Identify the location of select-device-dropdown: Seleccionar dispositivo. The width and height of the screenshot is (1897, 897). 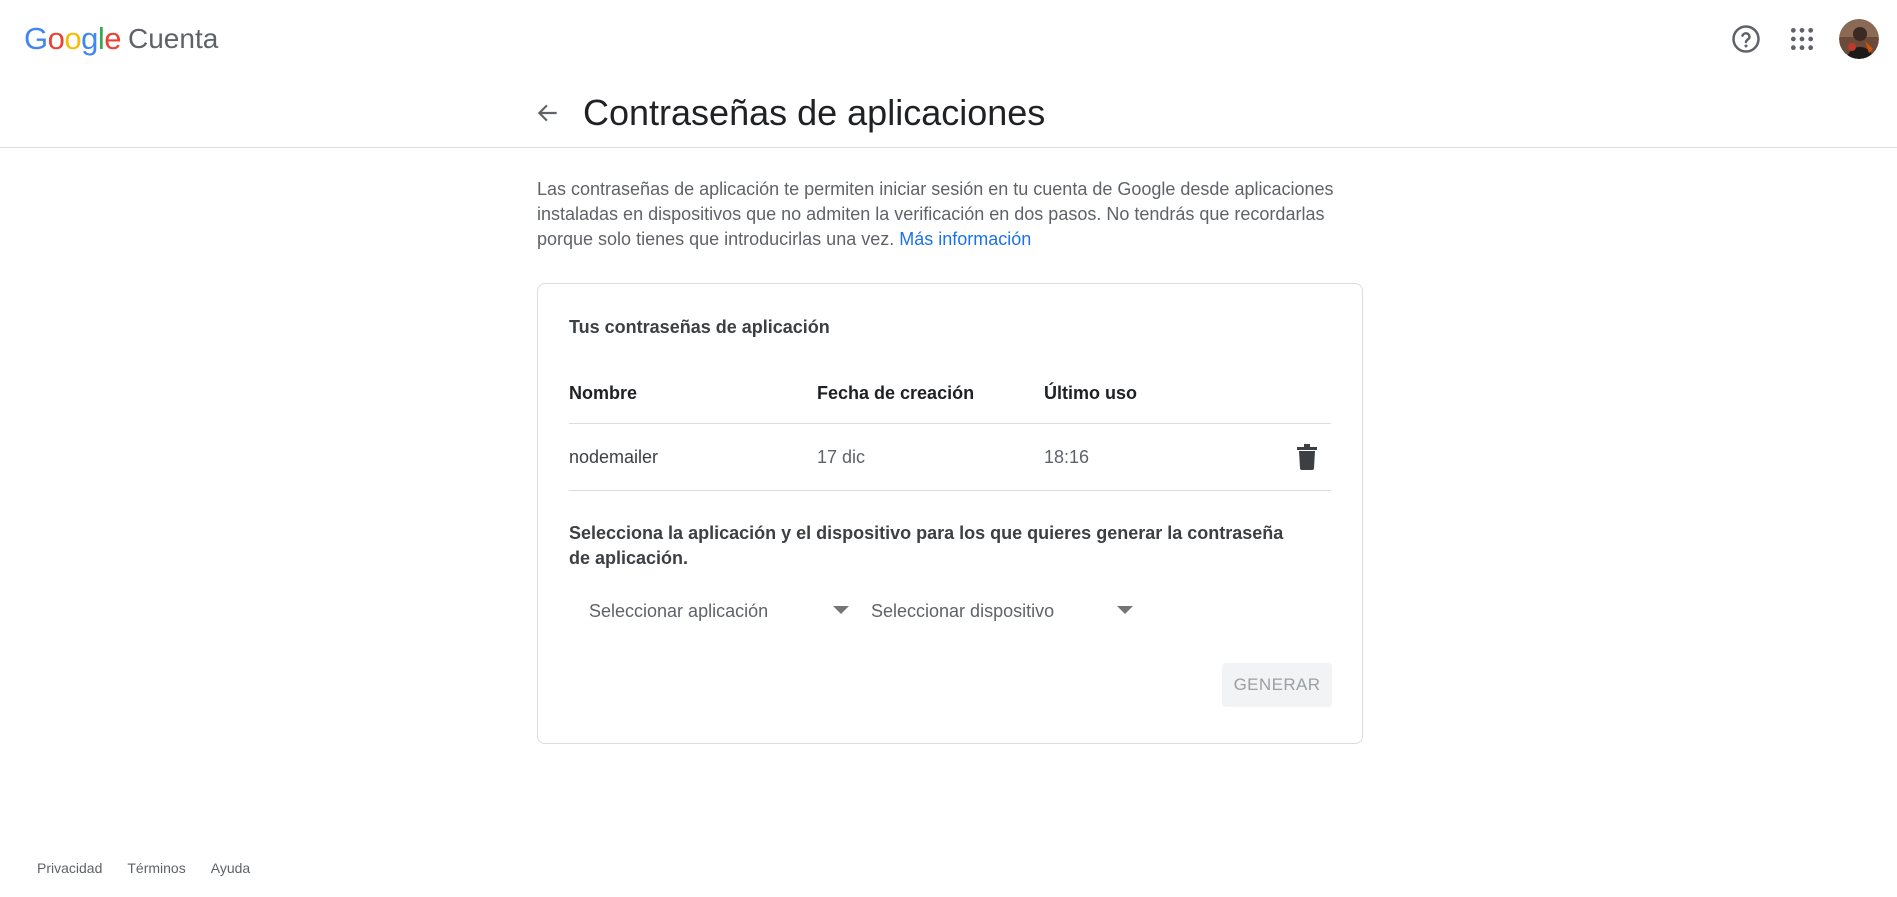
(1002, 611).